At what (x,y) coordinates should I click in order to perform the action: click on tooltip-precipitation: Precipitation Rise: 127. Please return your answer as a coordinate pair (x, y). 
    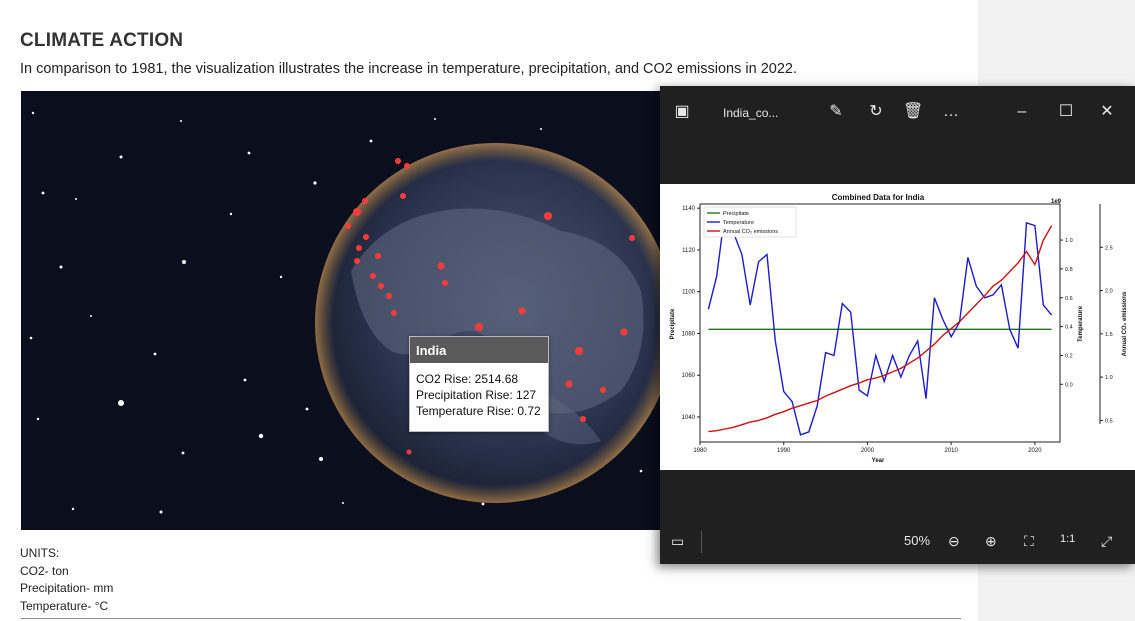
    Looking at the image, I should click on (476, 395).